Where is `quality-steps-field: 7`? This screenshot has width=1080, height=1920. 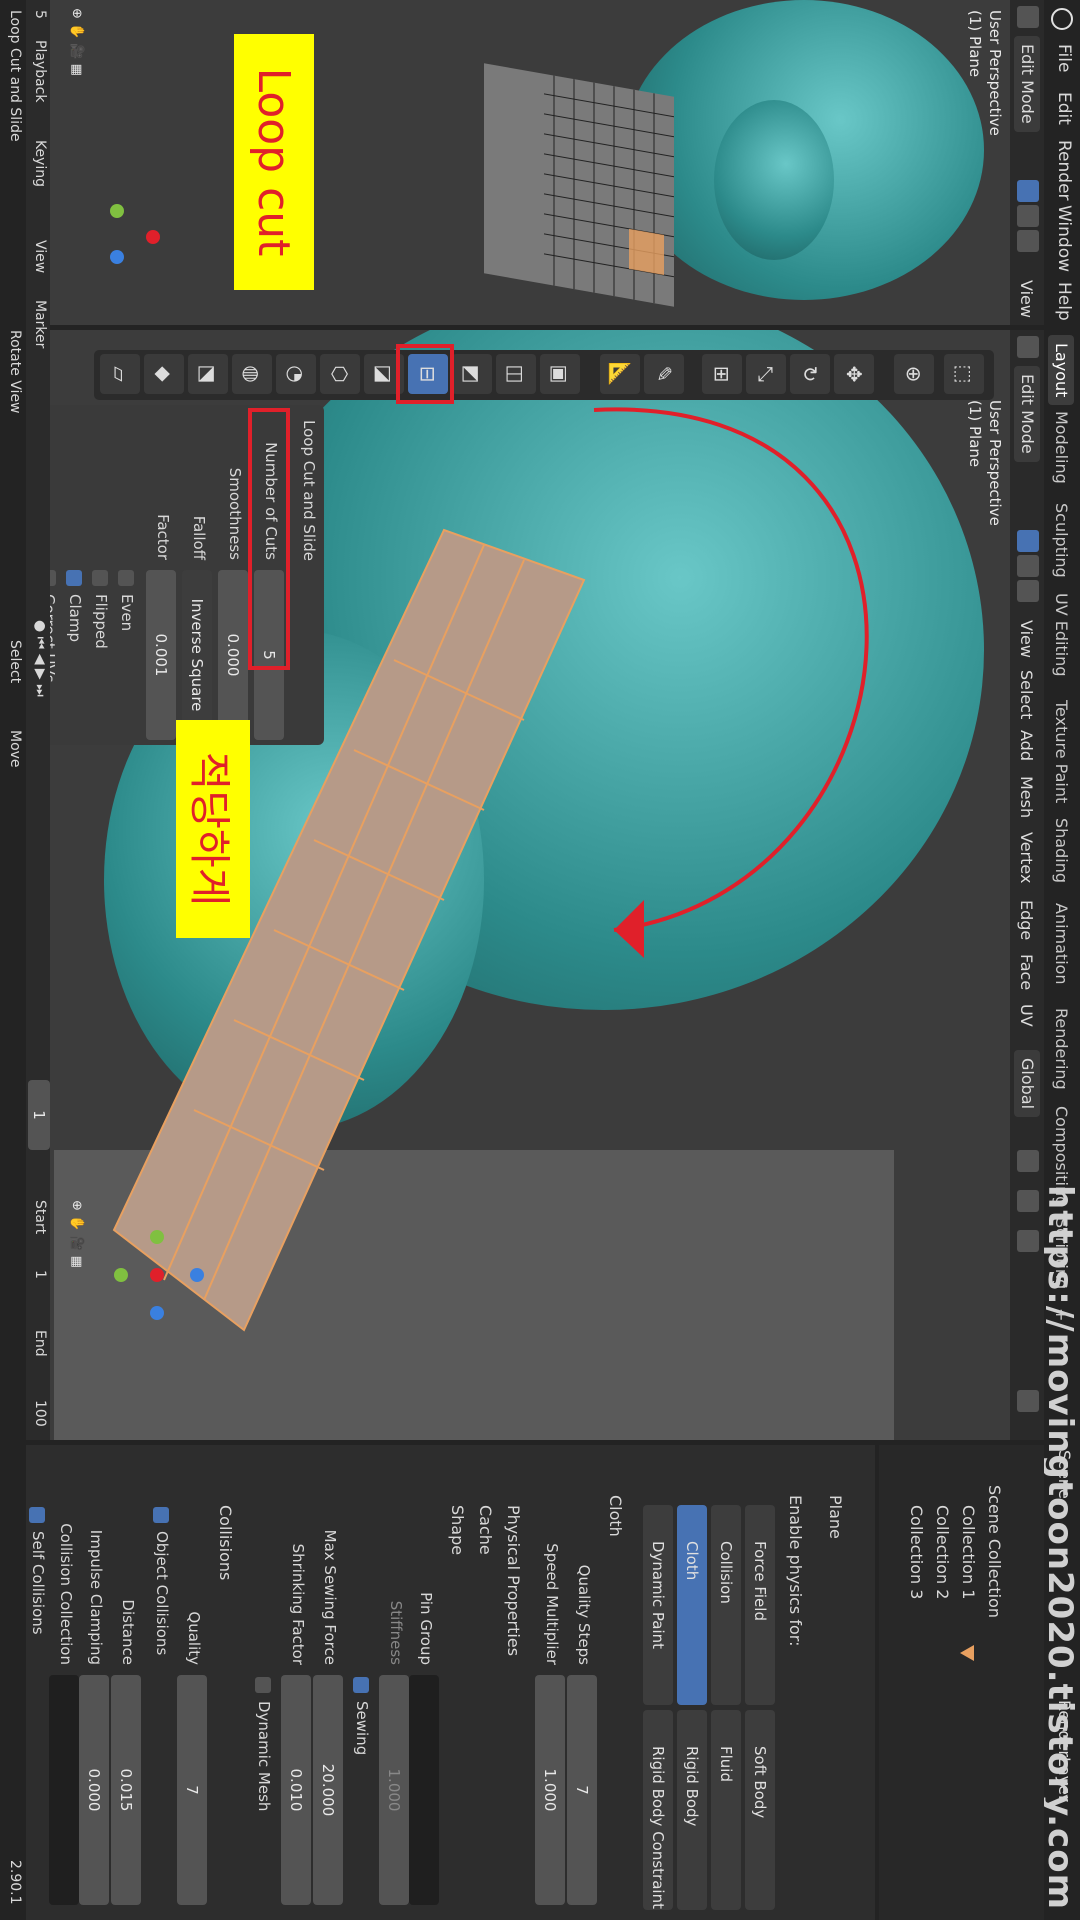 quality-steps-field: 7 is located at coordinates (582, 1790).